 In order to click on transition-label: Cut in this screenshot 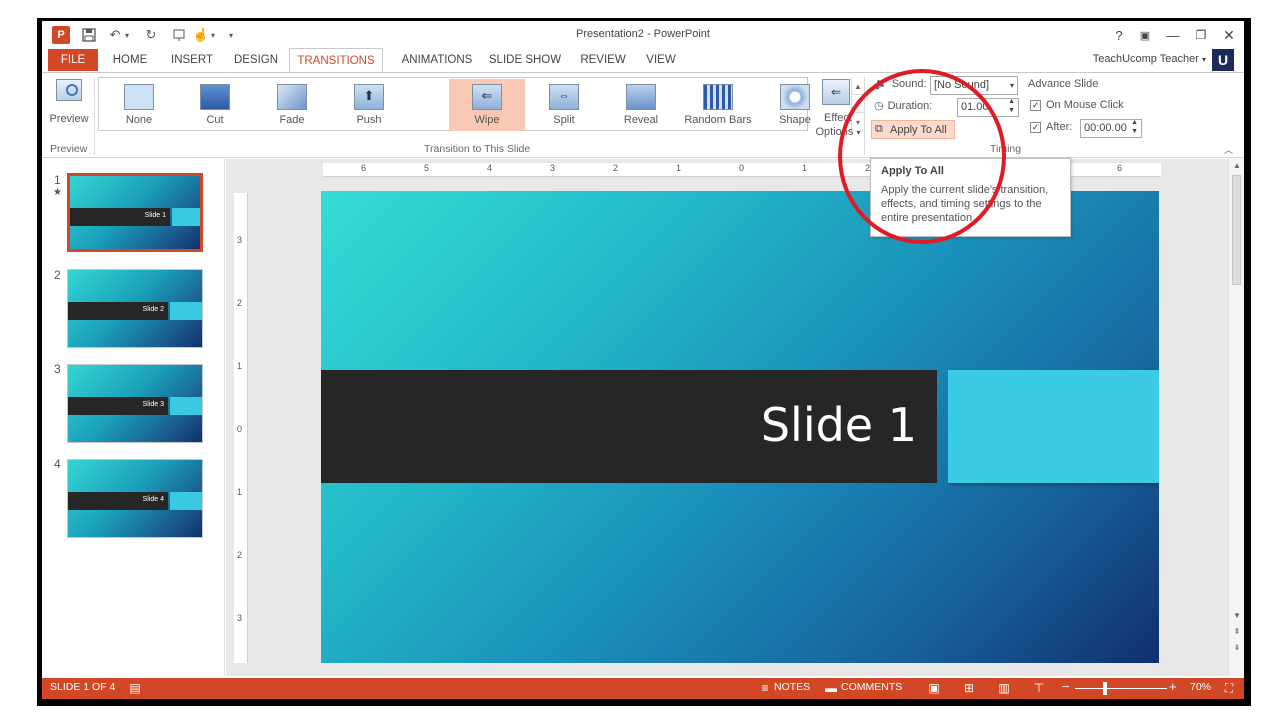, I will do `click(215, 120)`.